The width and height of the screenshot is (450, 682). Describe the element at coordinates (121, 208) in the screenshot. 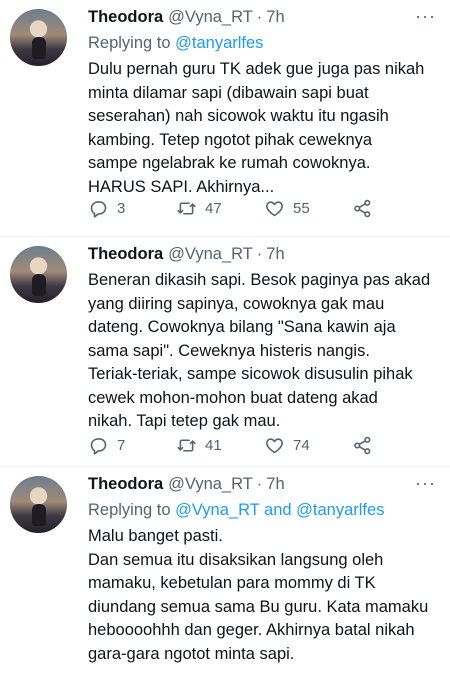

I see `reply-count: 3` at that location.